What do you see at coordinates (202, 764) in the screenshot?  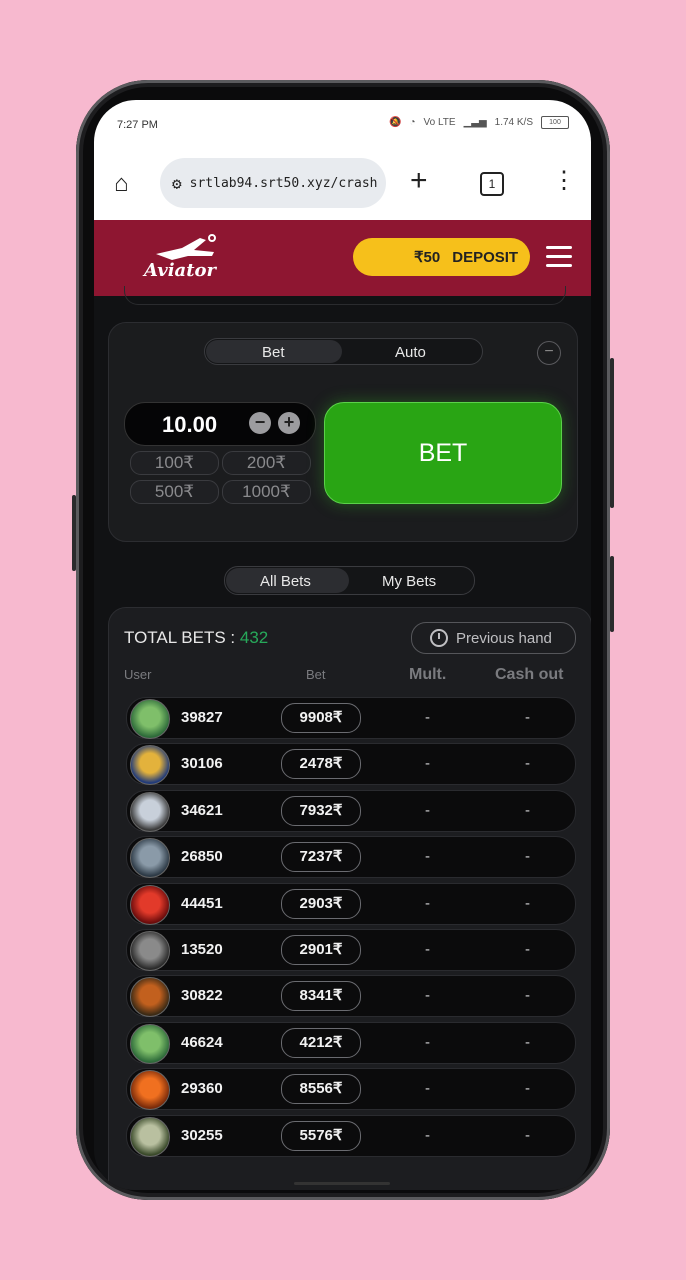 I see `row-user: 30106` at bounding box center [202, 764].